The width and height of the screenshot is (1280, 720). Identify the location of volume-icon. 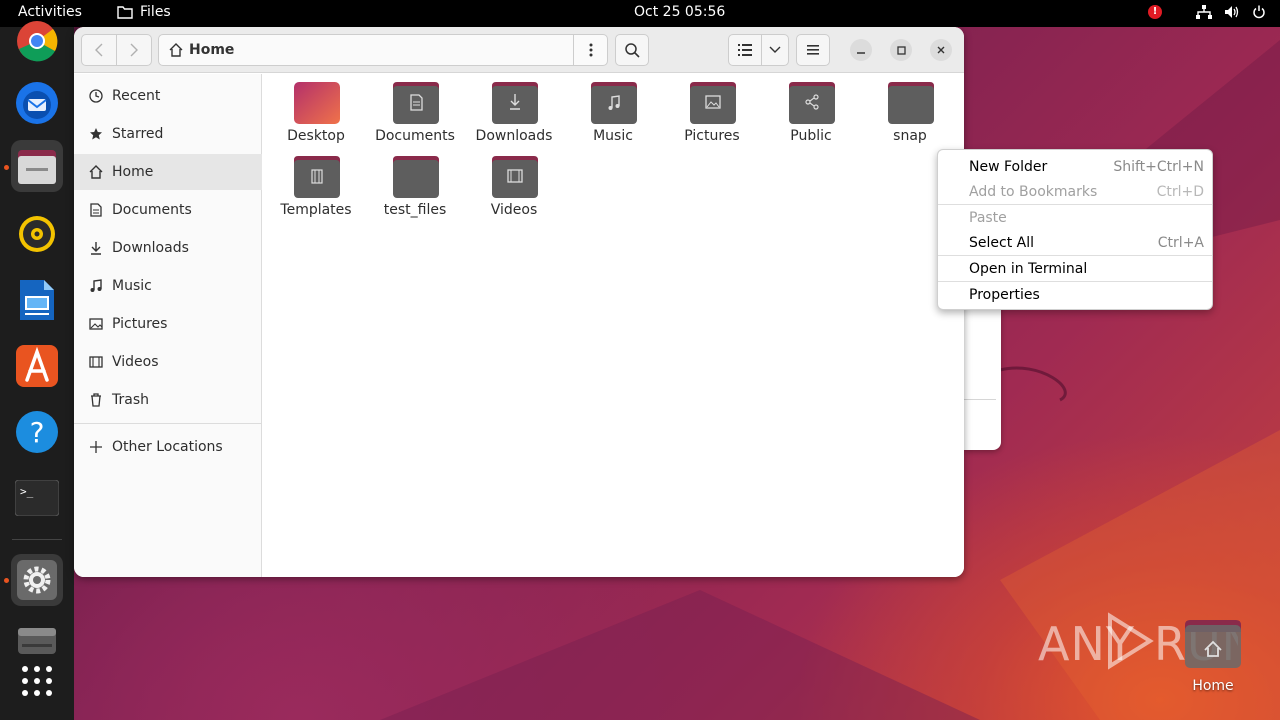
(1232, 12).